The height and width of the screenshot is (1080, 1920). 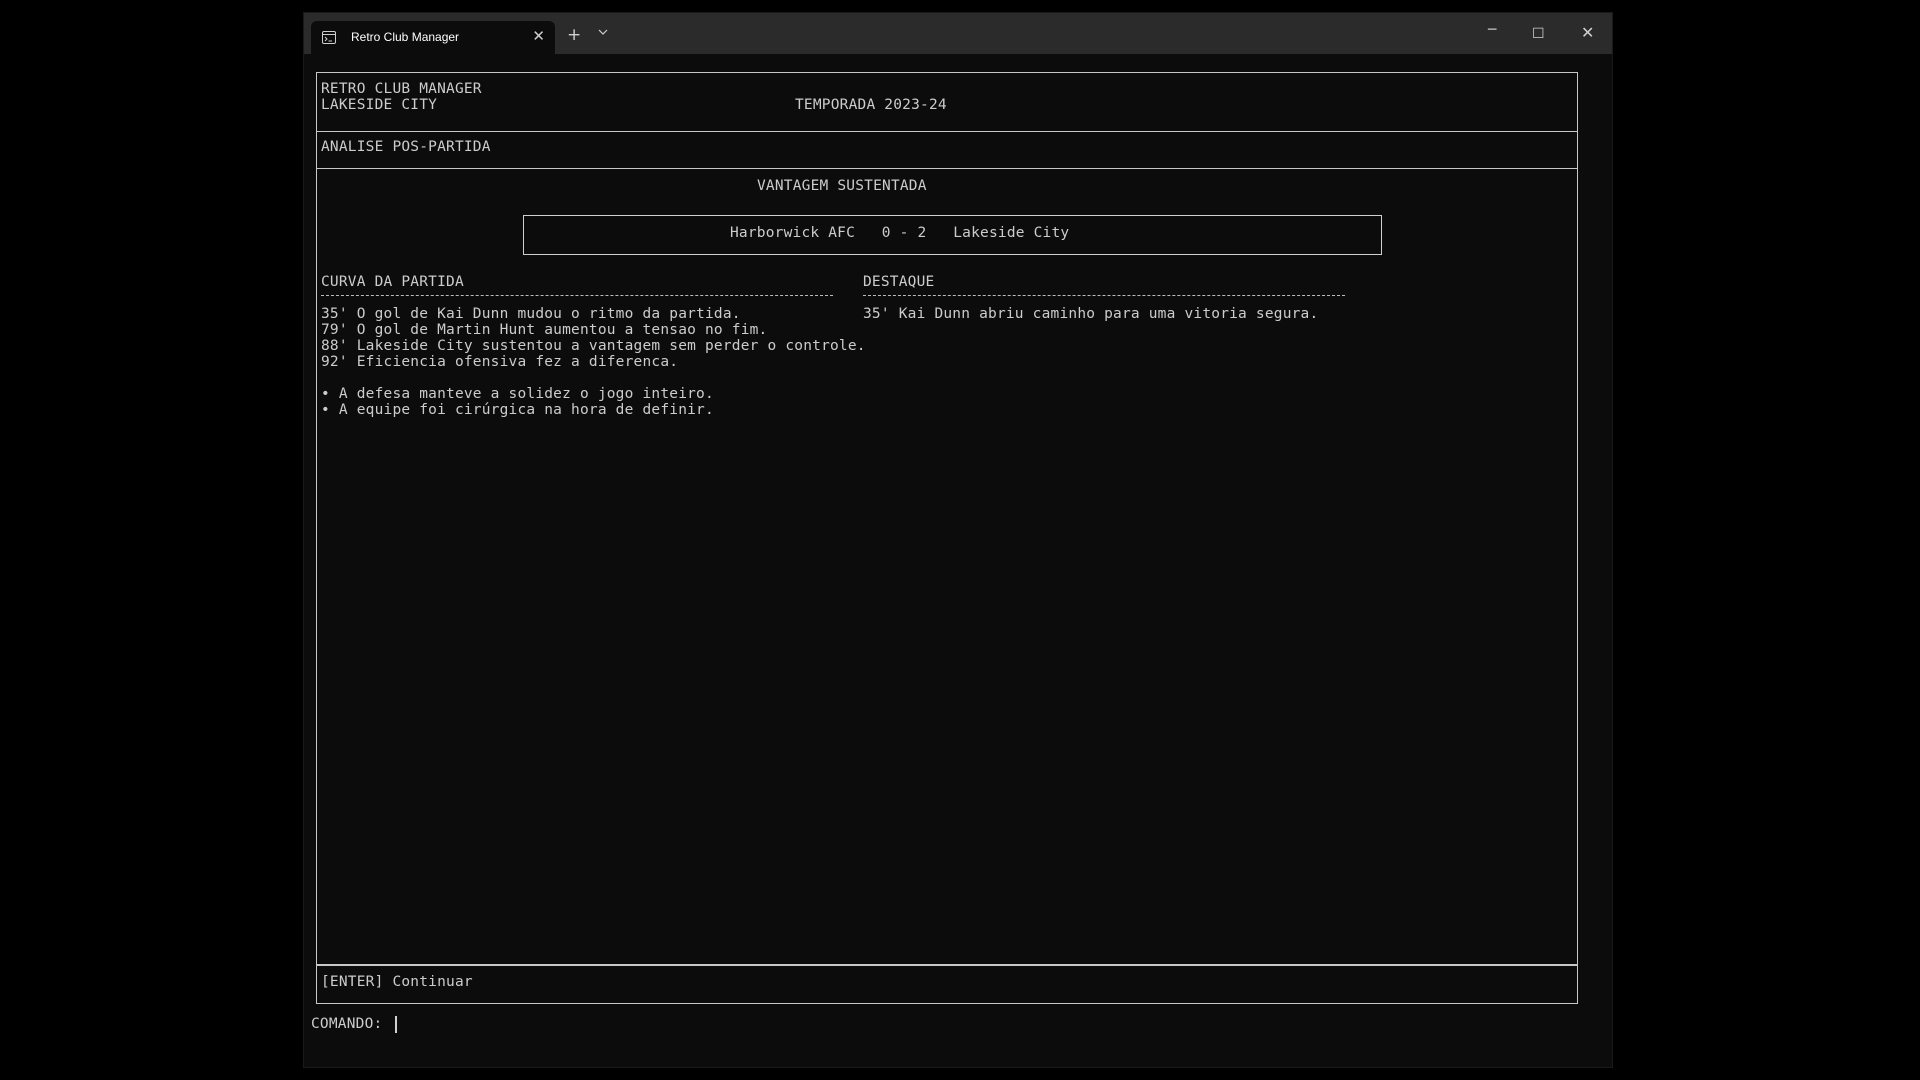 I want to click on continue-hint: [ENTER] Continuar, so click(x=397, y=982).